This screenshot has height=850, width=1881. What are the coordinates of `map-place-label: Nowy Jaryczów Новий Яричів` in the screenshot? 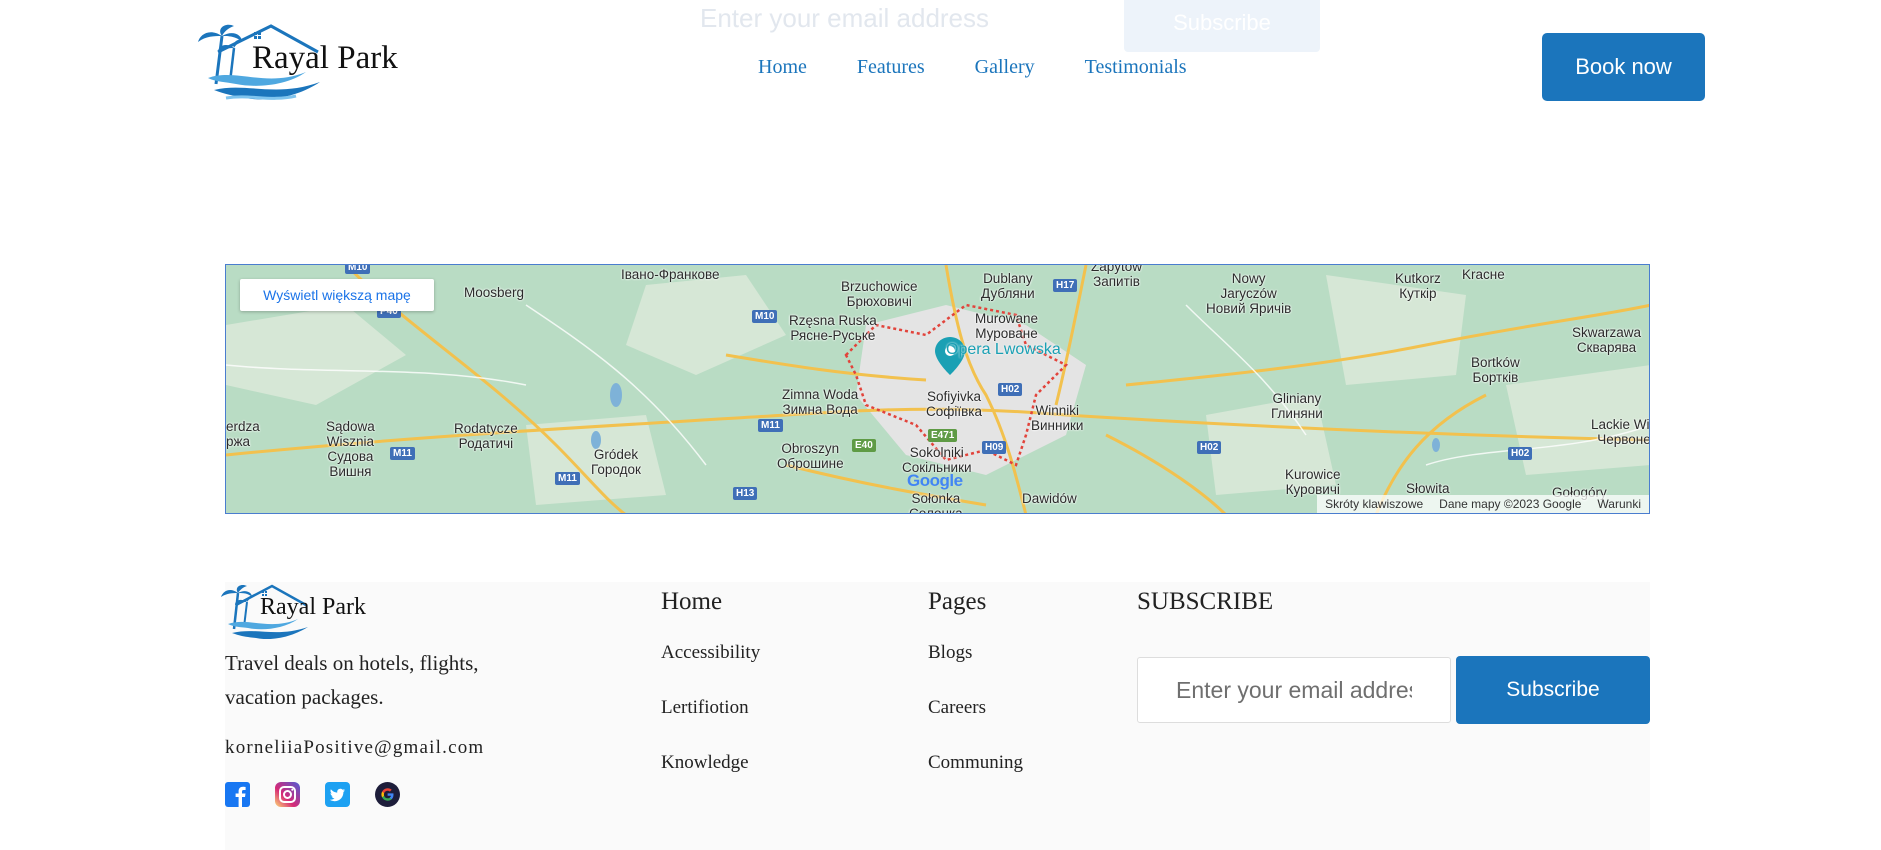 It's located at (1249, 293).